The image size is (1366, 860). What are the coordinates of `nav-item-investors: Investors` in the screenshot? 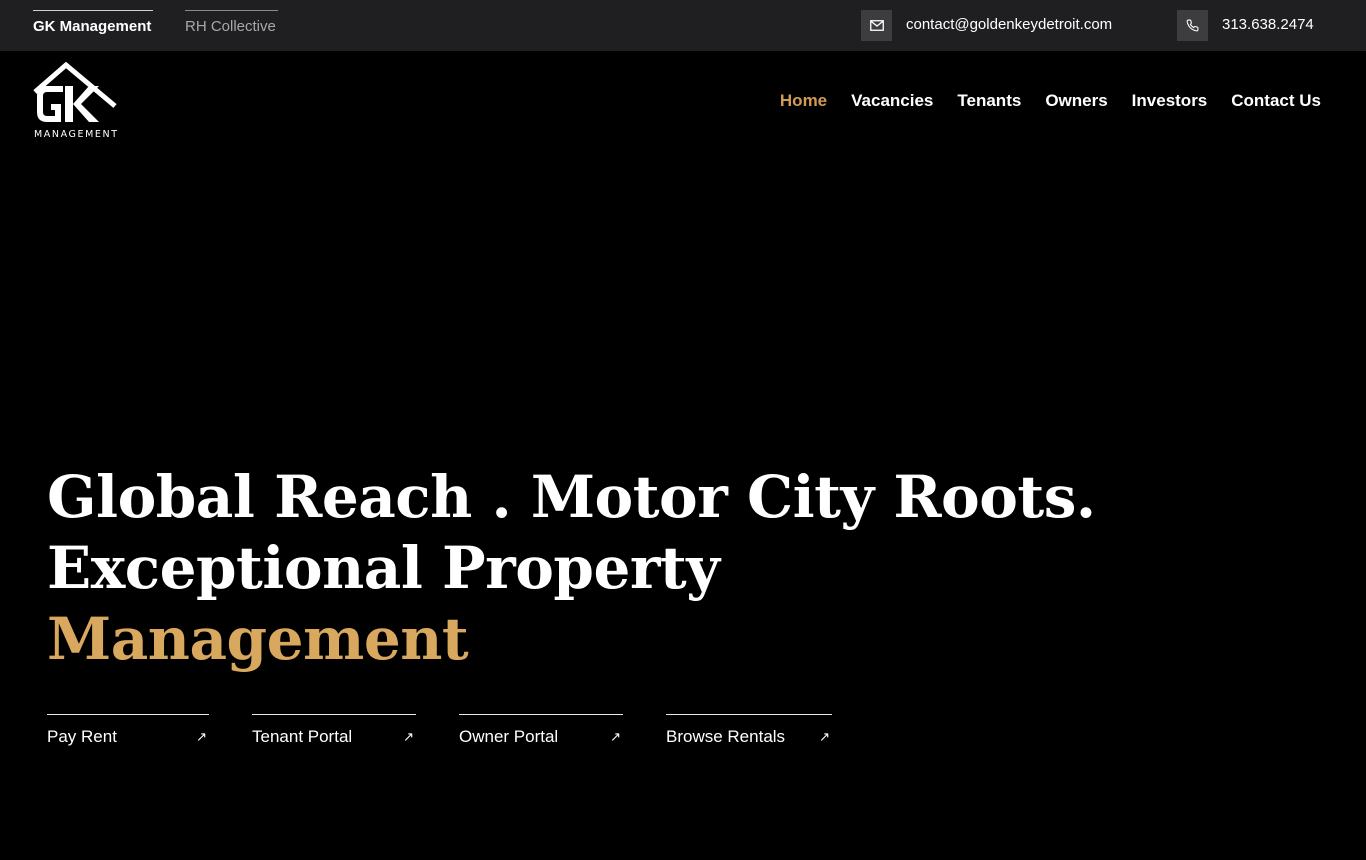 It's located at (1170, 101).